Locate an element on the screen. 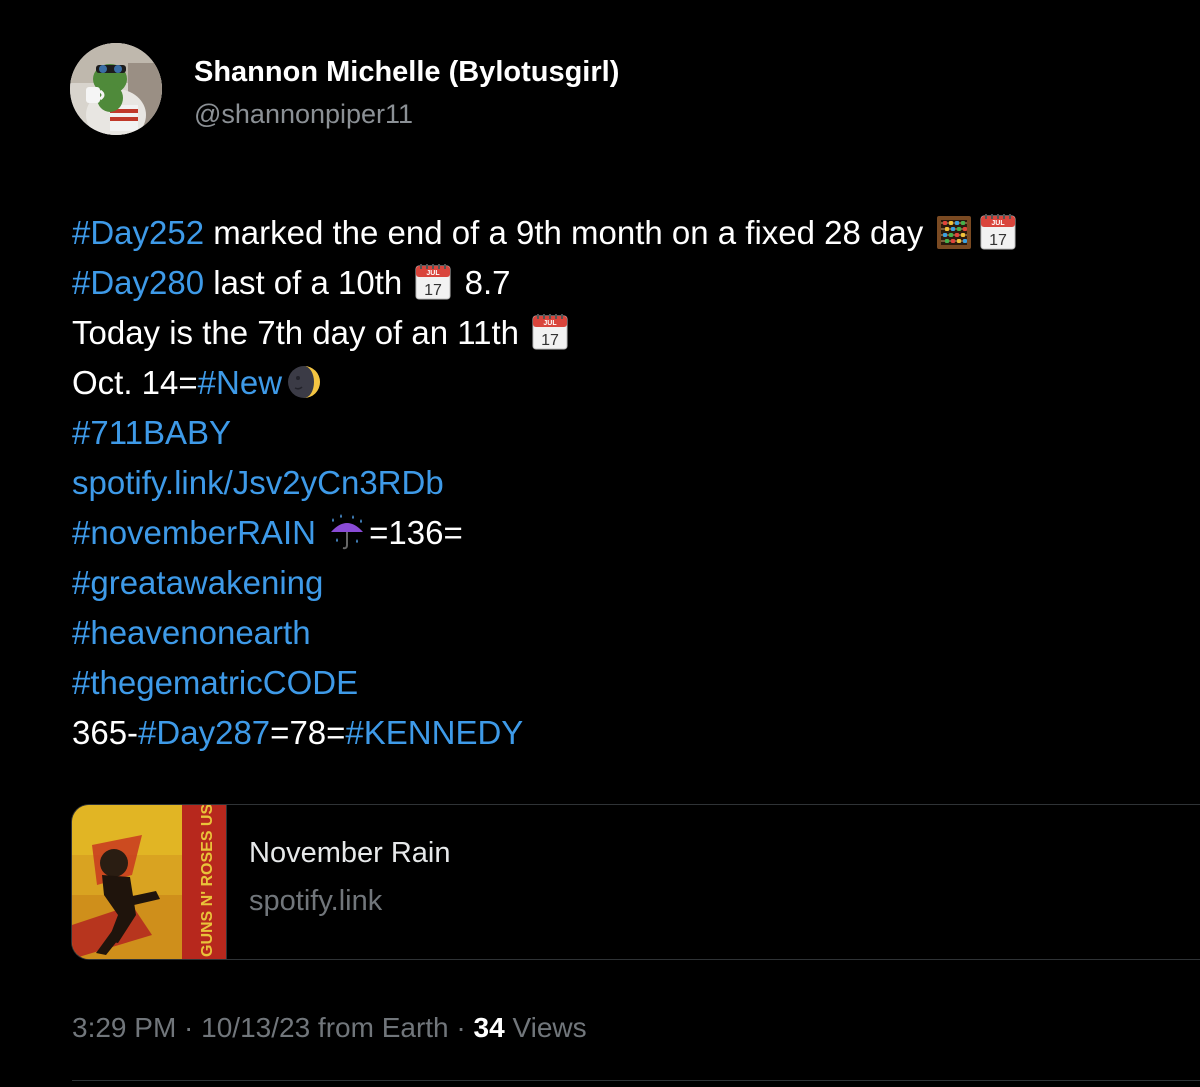  hashtag-link: #KENNEDY is located at coordinates (434, 732).